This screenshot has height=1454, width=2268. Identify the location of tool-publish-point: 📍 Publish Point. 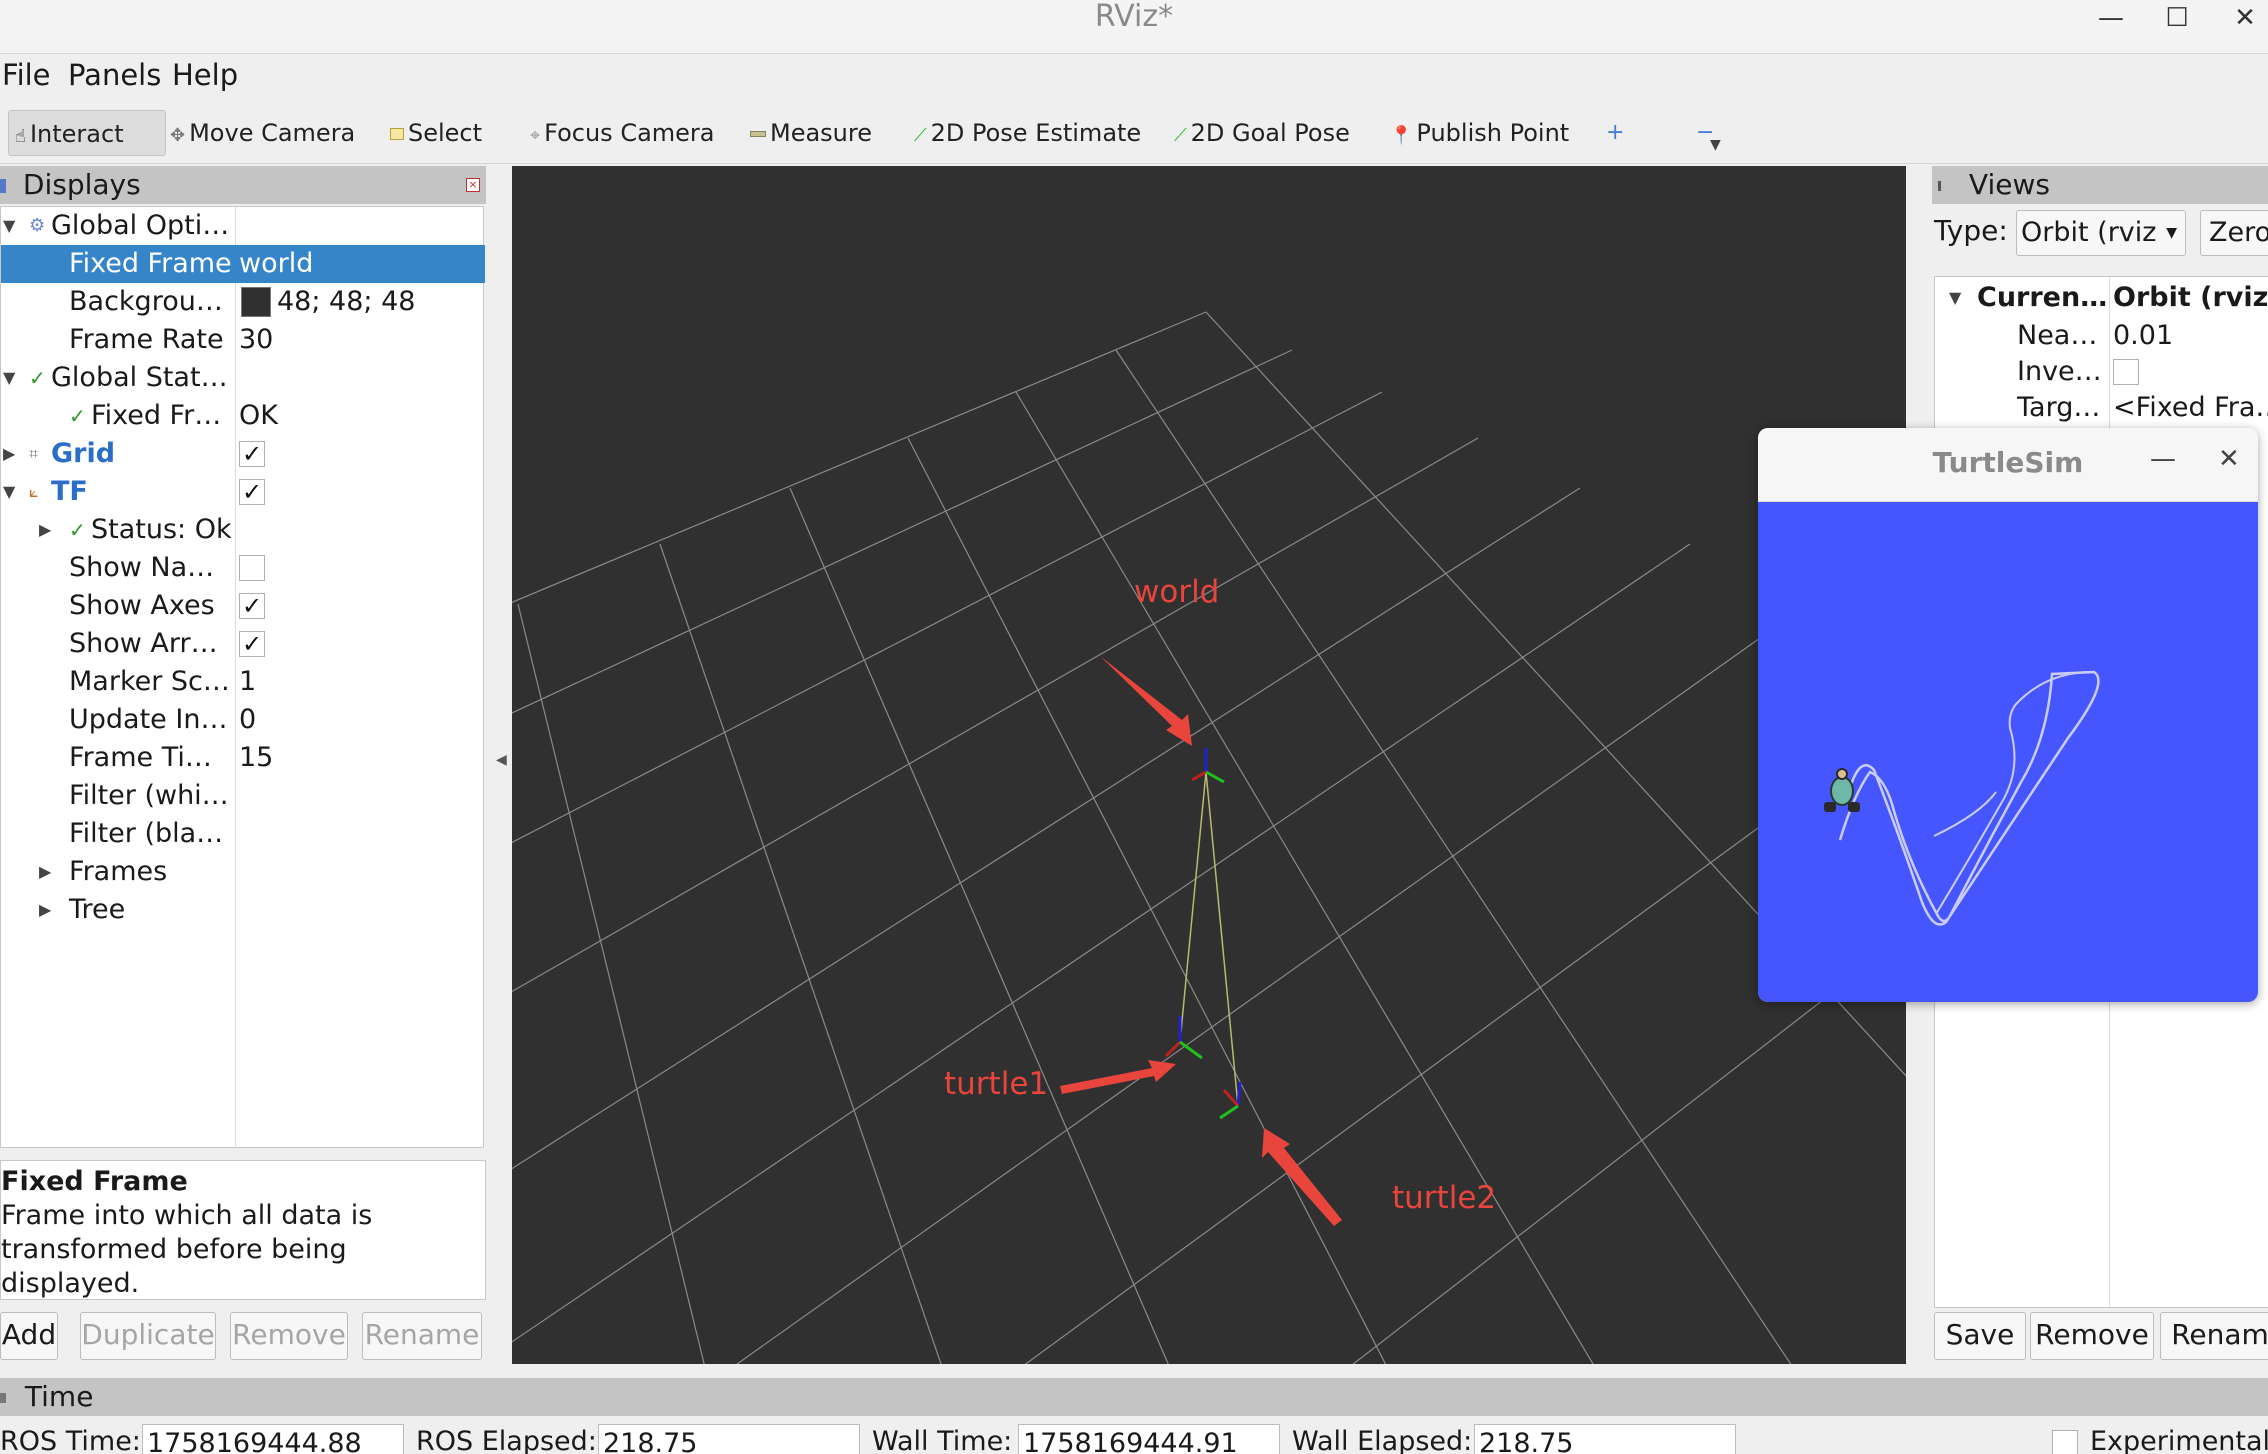
(1479, 133).